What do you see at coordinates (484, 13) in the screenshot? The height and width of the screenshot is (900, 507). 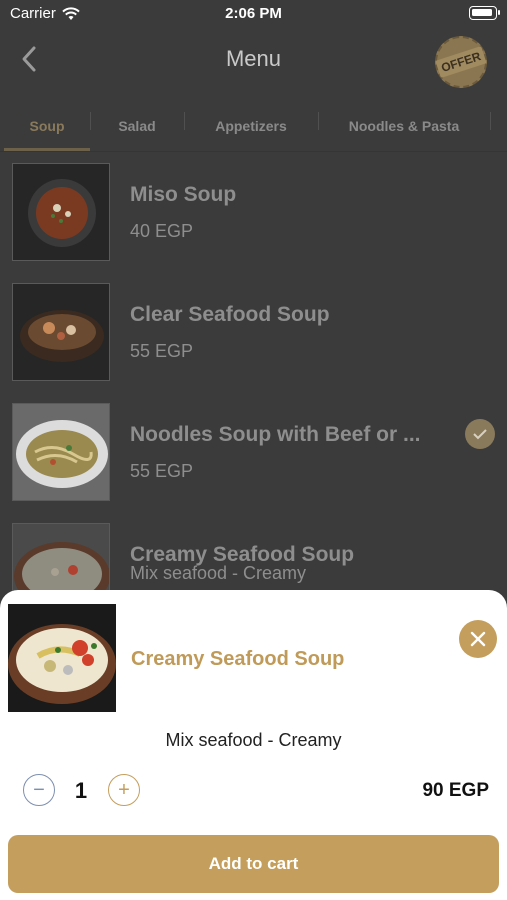 I see `battery-icon` at bounding box center [484, 13].